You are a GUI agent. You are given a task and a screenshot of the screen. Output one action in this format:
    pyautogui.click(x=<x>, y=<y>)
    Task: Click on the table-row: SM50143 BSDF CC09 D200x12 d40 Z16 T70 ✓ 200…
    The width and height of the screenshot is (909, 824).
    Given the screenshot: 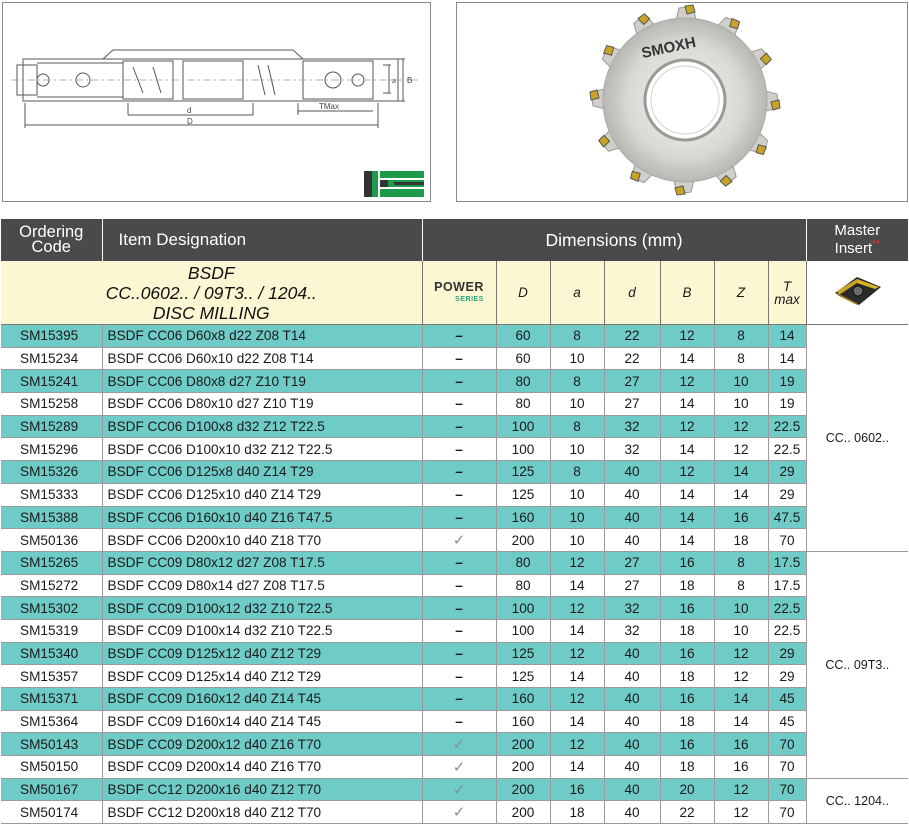 What is the action you would take?
    pyautogui.click(x=454, y=744)
    